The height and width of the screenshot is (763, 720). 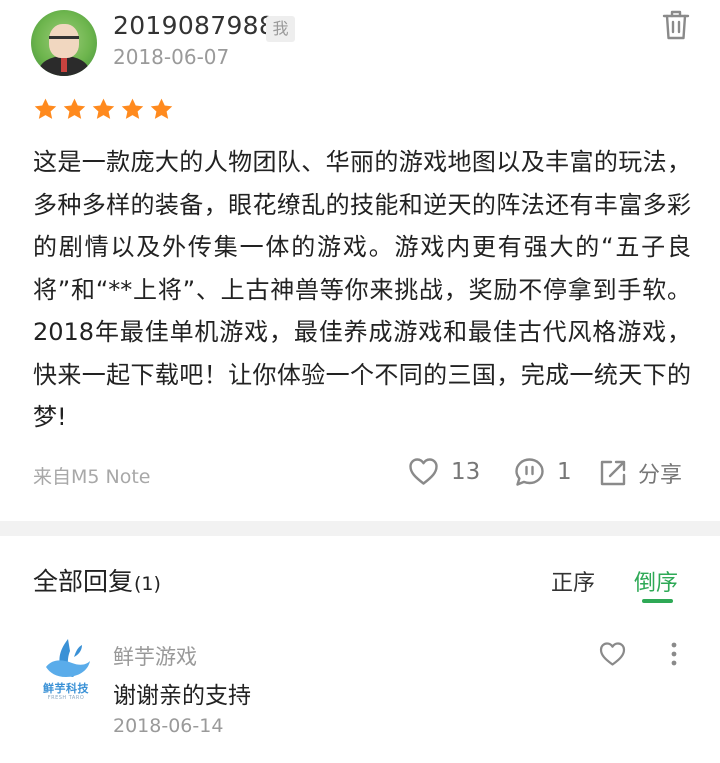 What do you see at coordinates (360, 528) in the screenshot?
I see `section-divider` at bounding box center [360, 528].